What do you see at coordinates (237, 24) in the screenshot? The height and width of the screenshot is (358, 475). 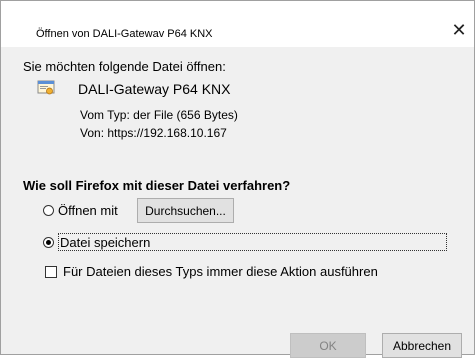 I see `title-bar: Öffnen von DALI-Gatewav P64 KNX ✕` at bounding box center [237, 24].